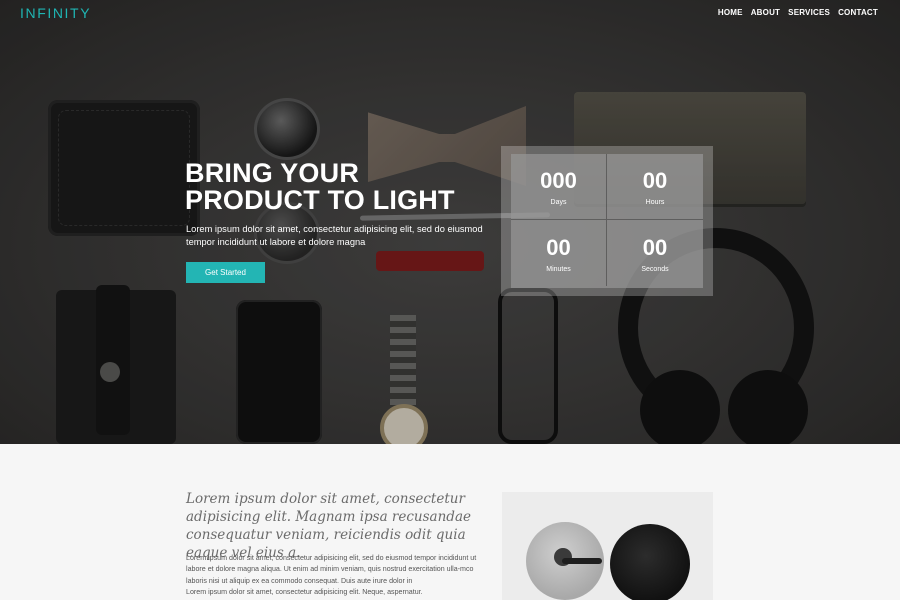 This screenshot has width=900, height=600. What do you see at coordinates (655, 269) in the screenshot?
I see `seconds-label: Seconds` at bounding box center [655, 269].